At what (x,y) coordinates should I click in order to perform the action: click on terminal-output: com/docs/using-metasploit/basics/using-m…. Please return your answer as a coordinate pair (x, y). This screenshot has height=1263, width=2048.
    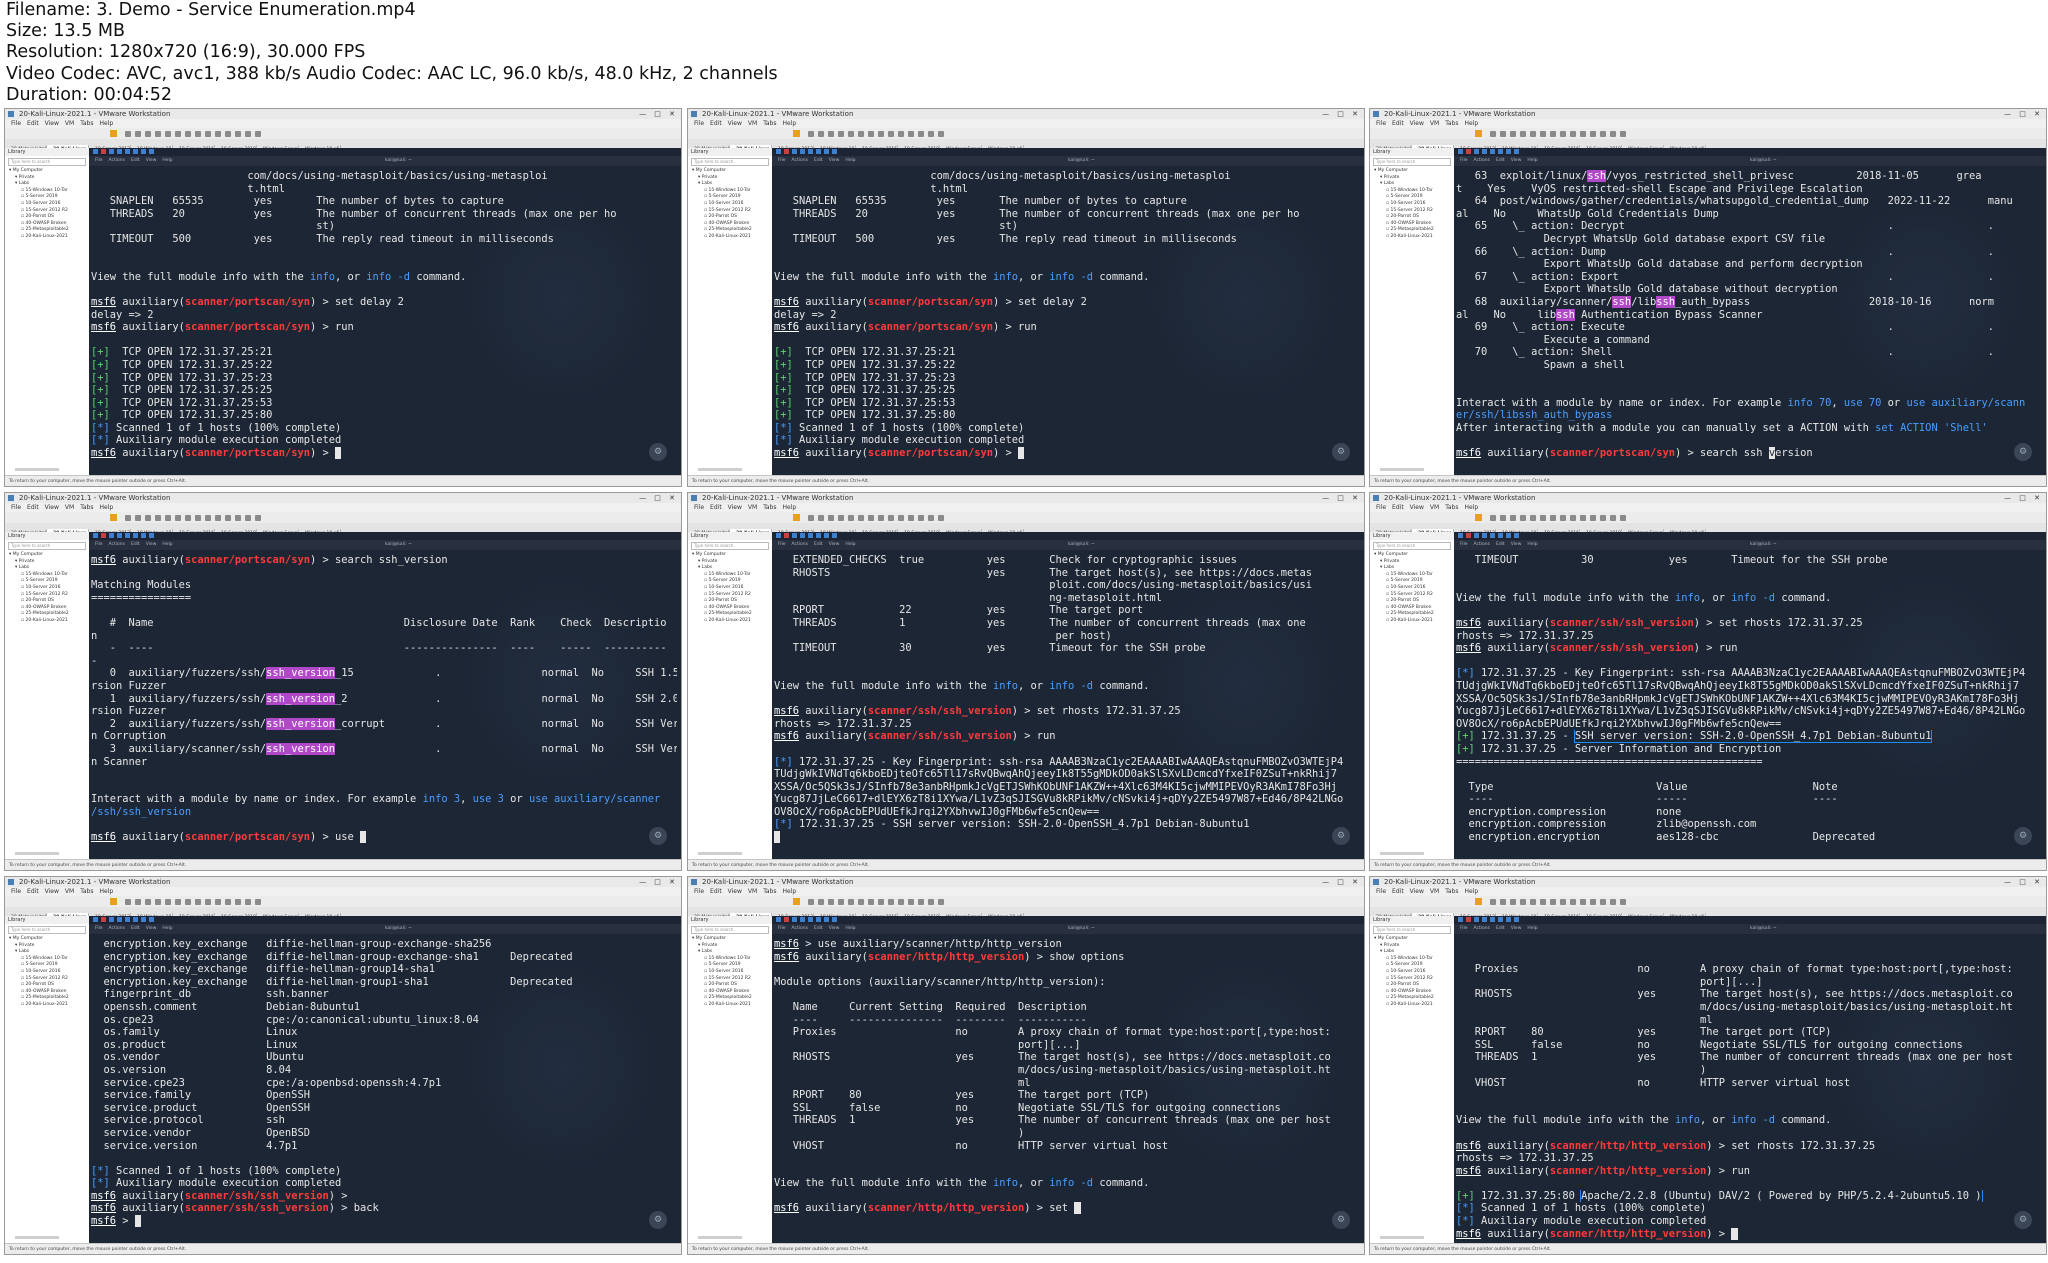
    Looking at the image, I should click on (1067, 322).